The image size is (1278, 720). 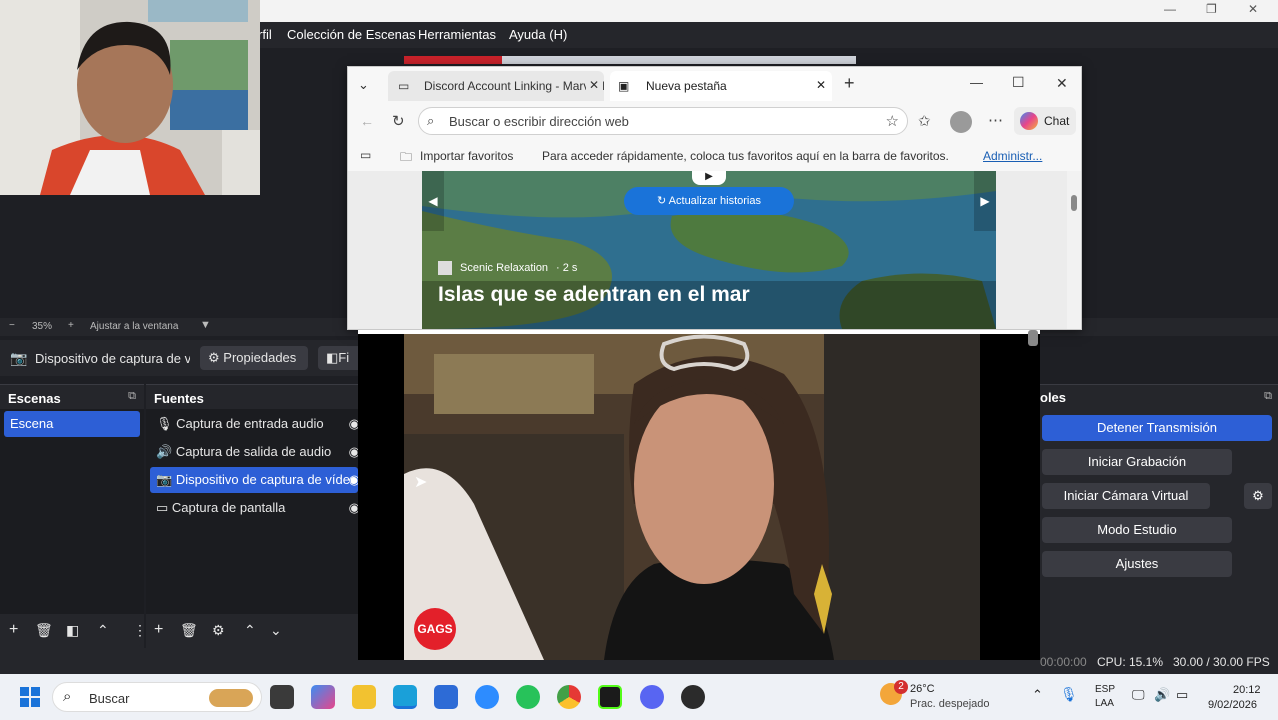 I want to click on more-icon: ⋮, so click(x=140, y=630).